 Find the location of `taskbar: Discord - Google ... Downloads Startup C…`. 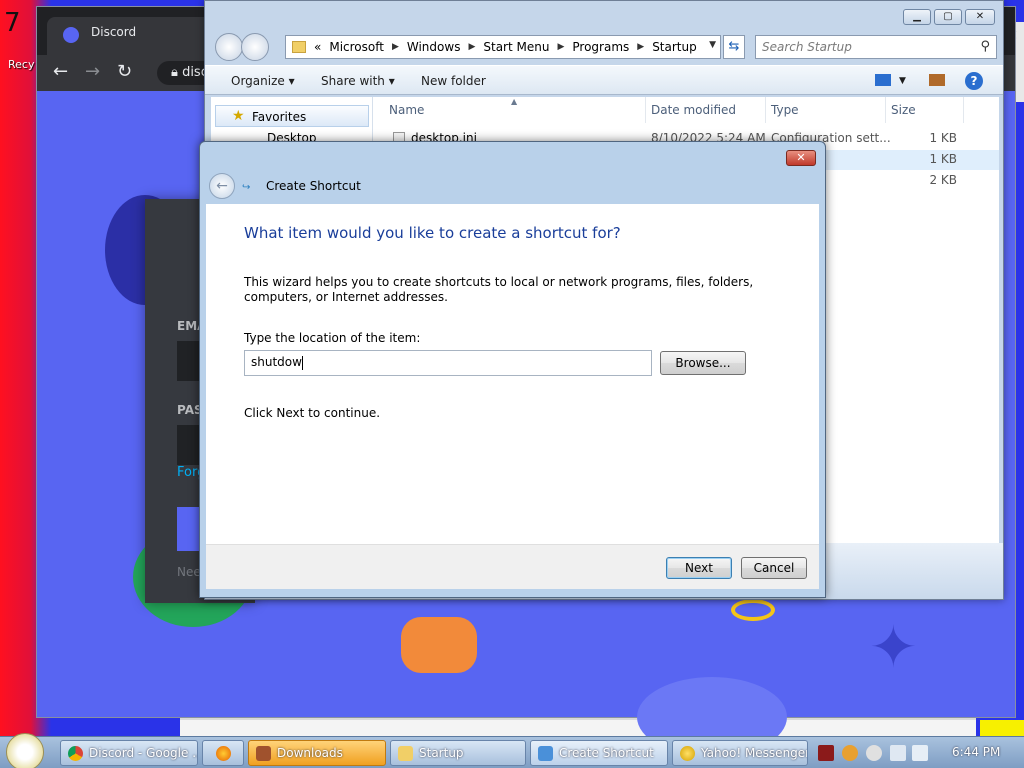

taskbar: Discord - Google ... Downloads Startup C… is located at coordinates (512, 750).